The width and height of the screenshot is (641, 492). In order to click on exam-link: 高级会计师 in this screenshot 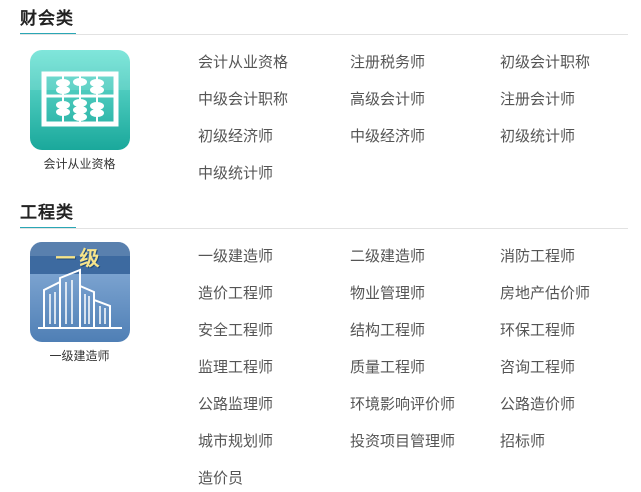, I will do `click(387, 99)`.